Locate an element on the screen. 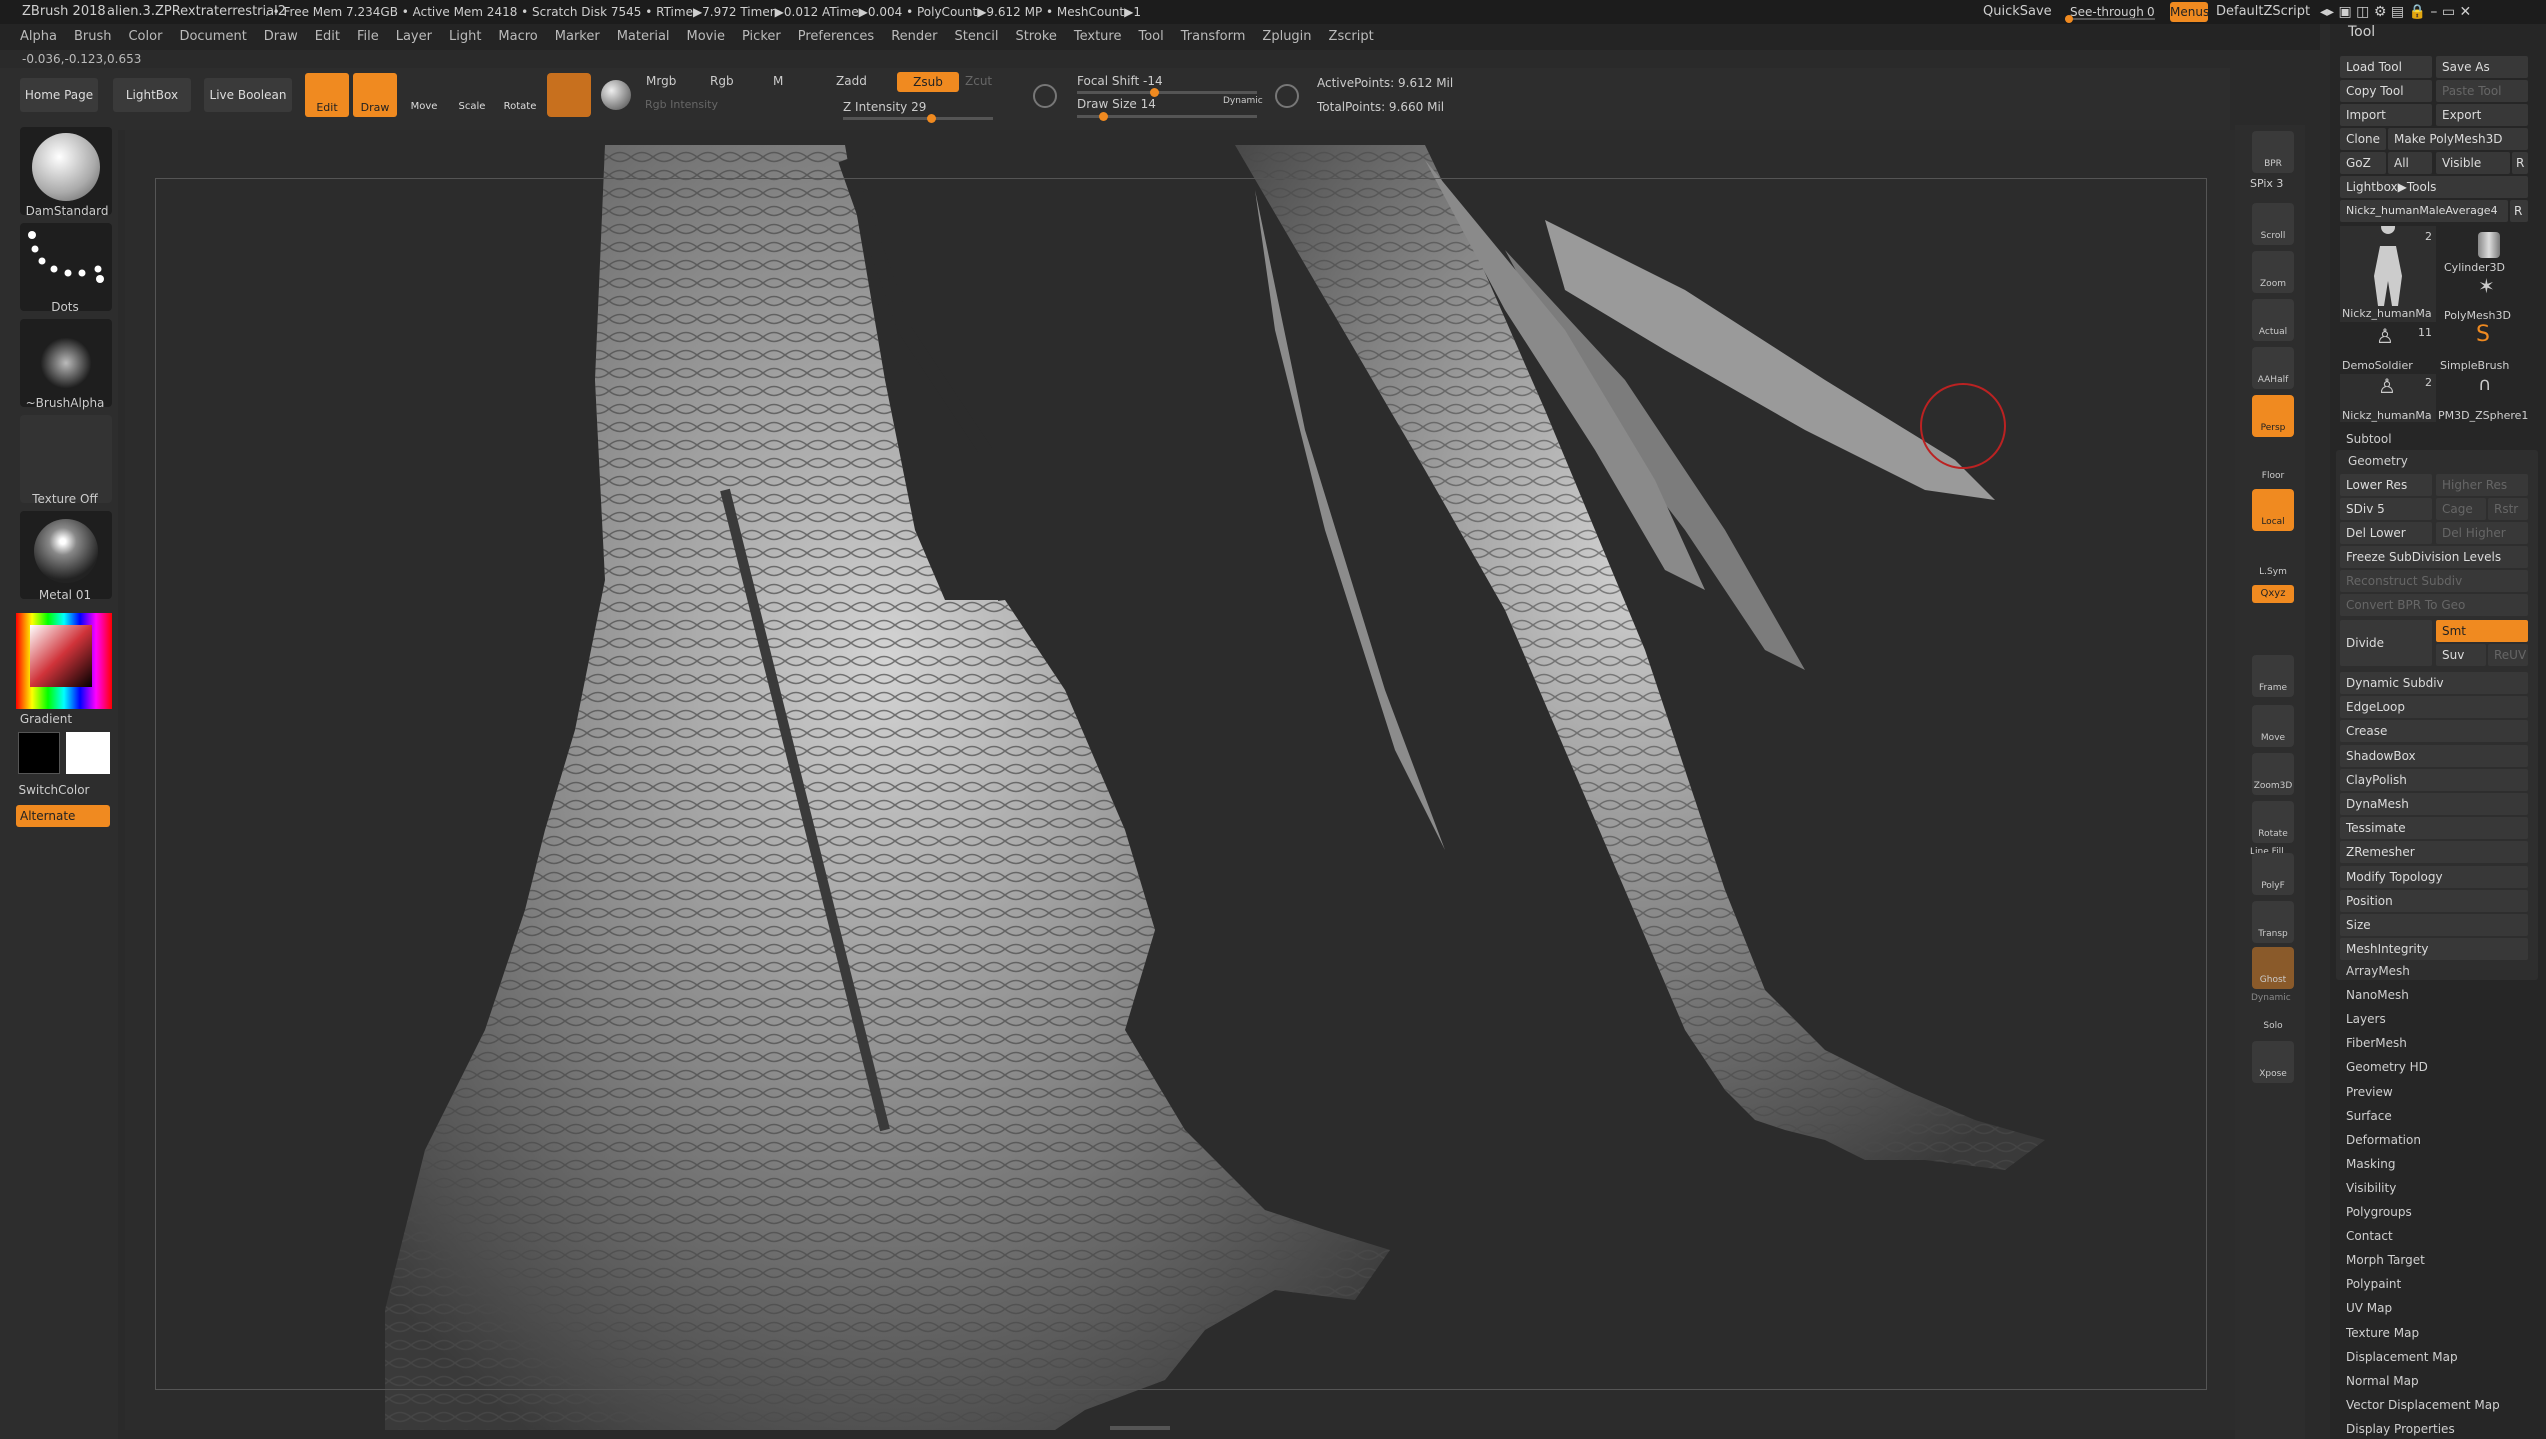  move-view-button: Move is located at coordinates (2273, 726).